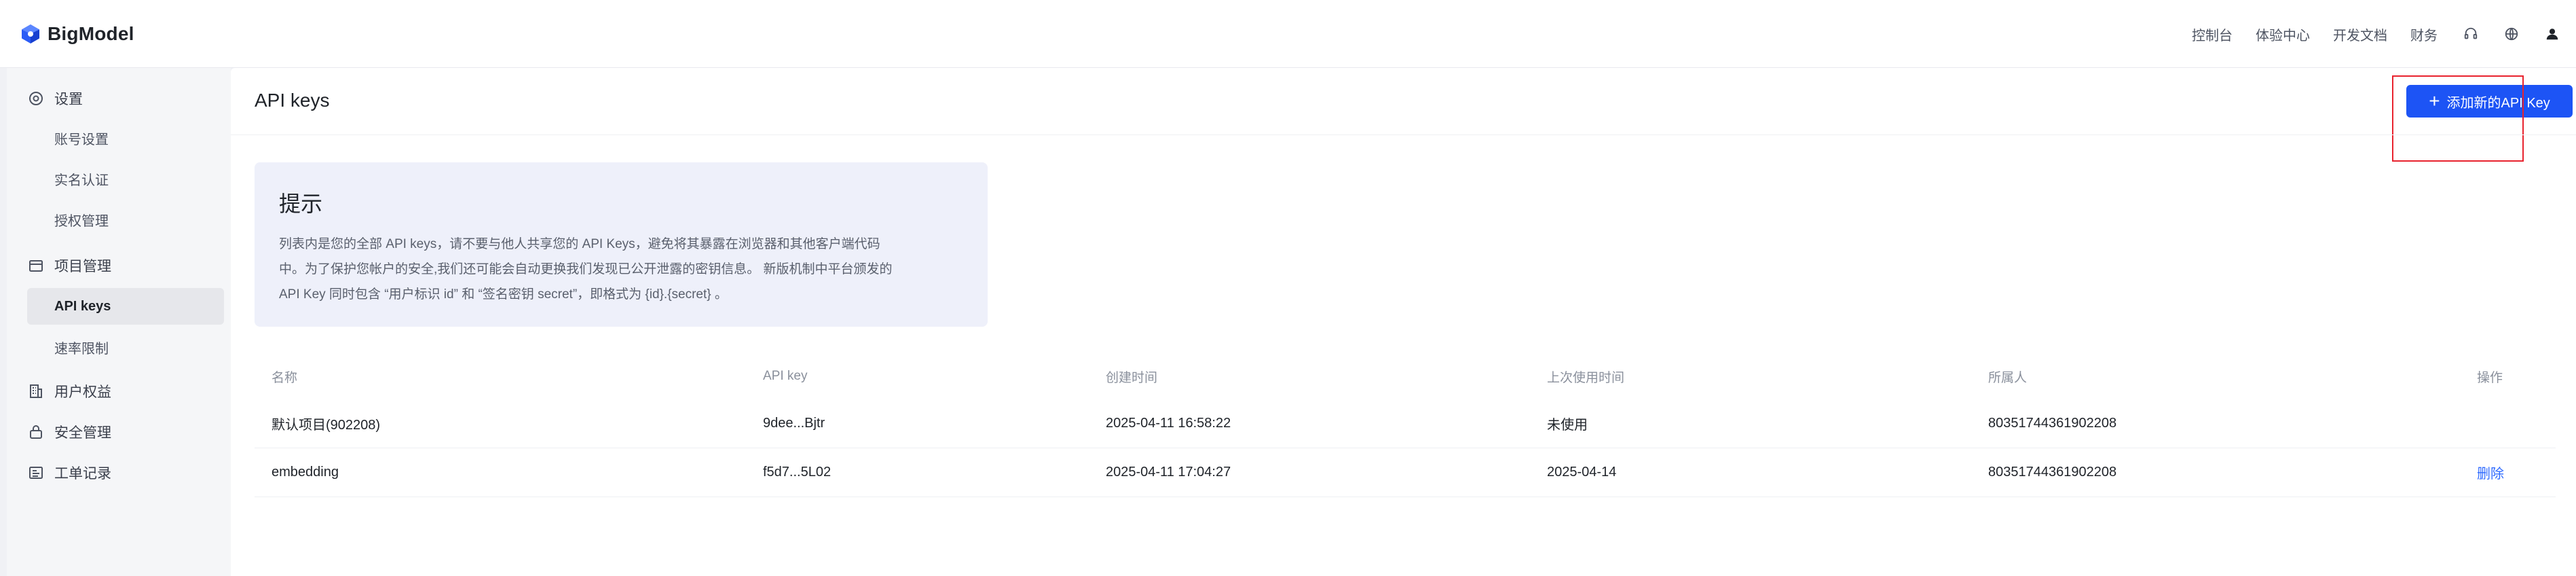 Image resolution: width=2576 pixels, height=576 pixels. What do you see at coordinates (119, 265) in the screenshot?
I see `sidebar-group-projects: 项目管理` at bounding box center [119, 265].